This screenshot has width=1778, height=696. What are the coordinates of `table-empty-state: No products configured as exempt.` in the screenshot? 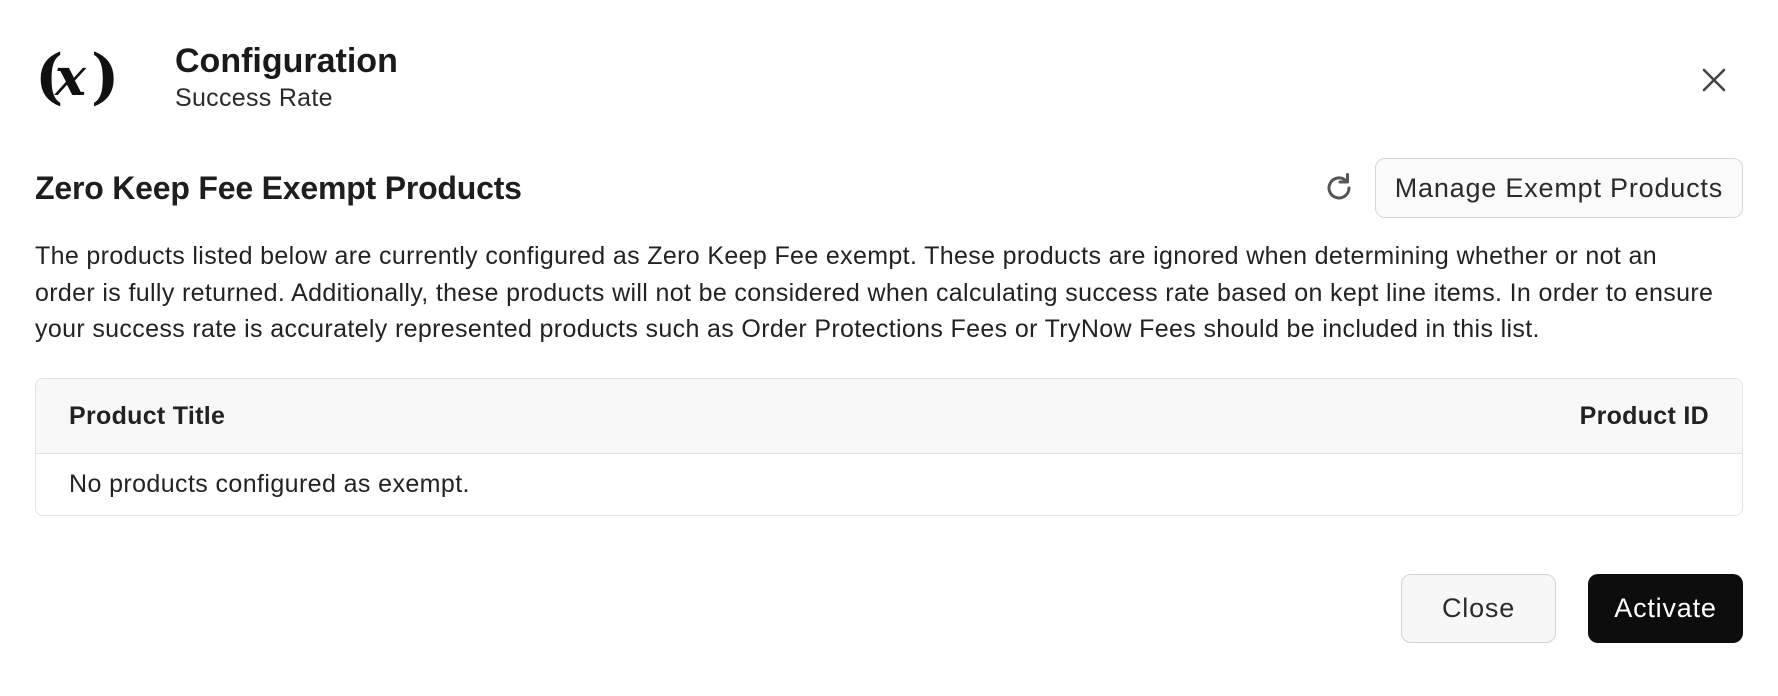 It's located at (889, 484).